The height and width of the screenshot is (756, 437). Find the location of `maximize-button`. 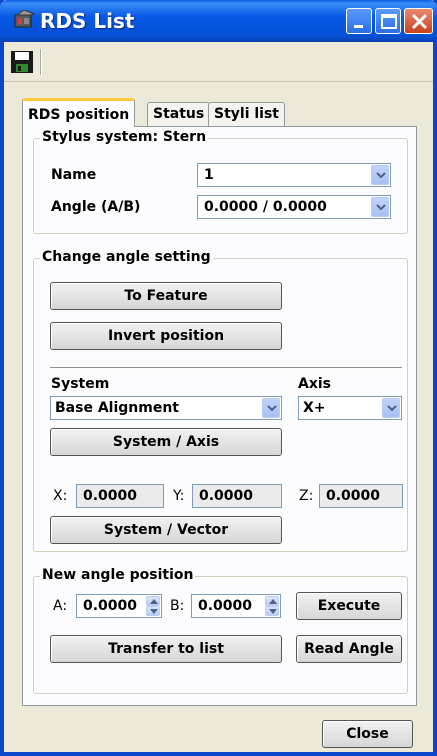

maximize-button is located at coordinates (388, 21).